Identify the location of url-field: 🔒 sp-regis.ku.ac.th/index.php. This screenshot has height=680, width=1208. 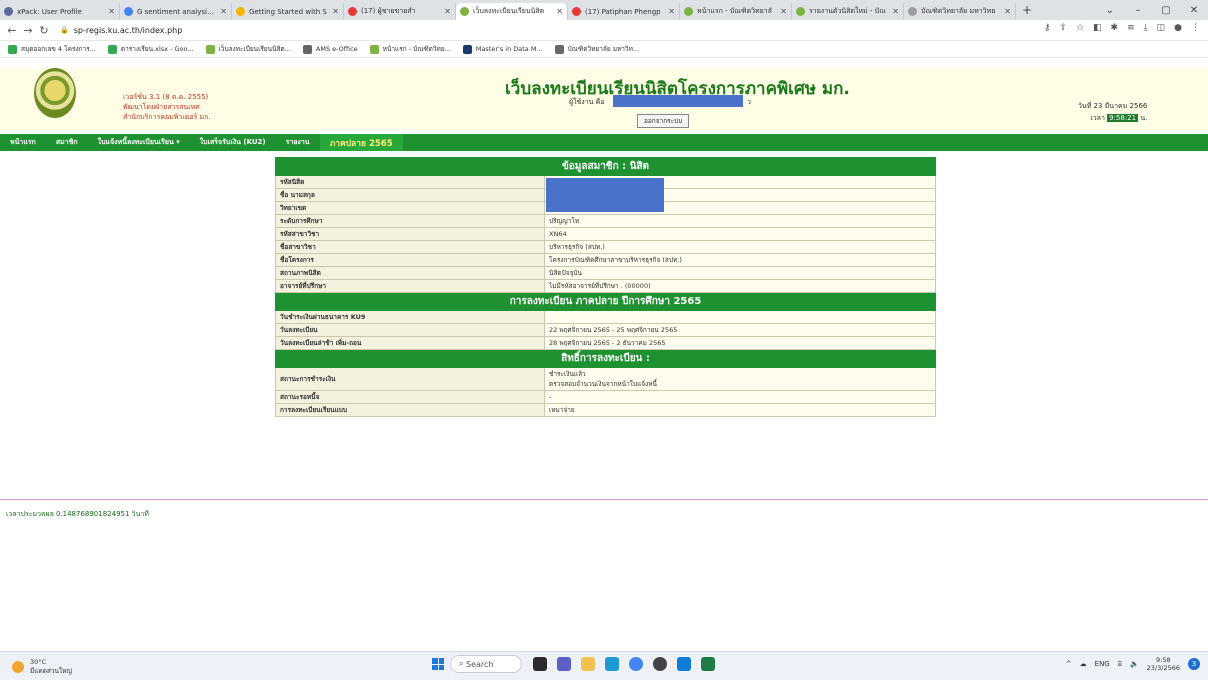
(121, 30).